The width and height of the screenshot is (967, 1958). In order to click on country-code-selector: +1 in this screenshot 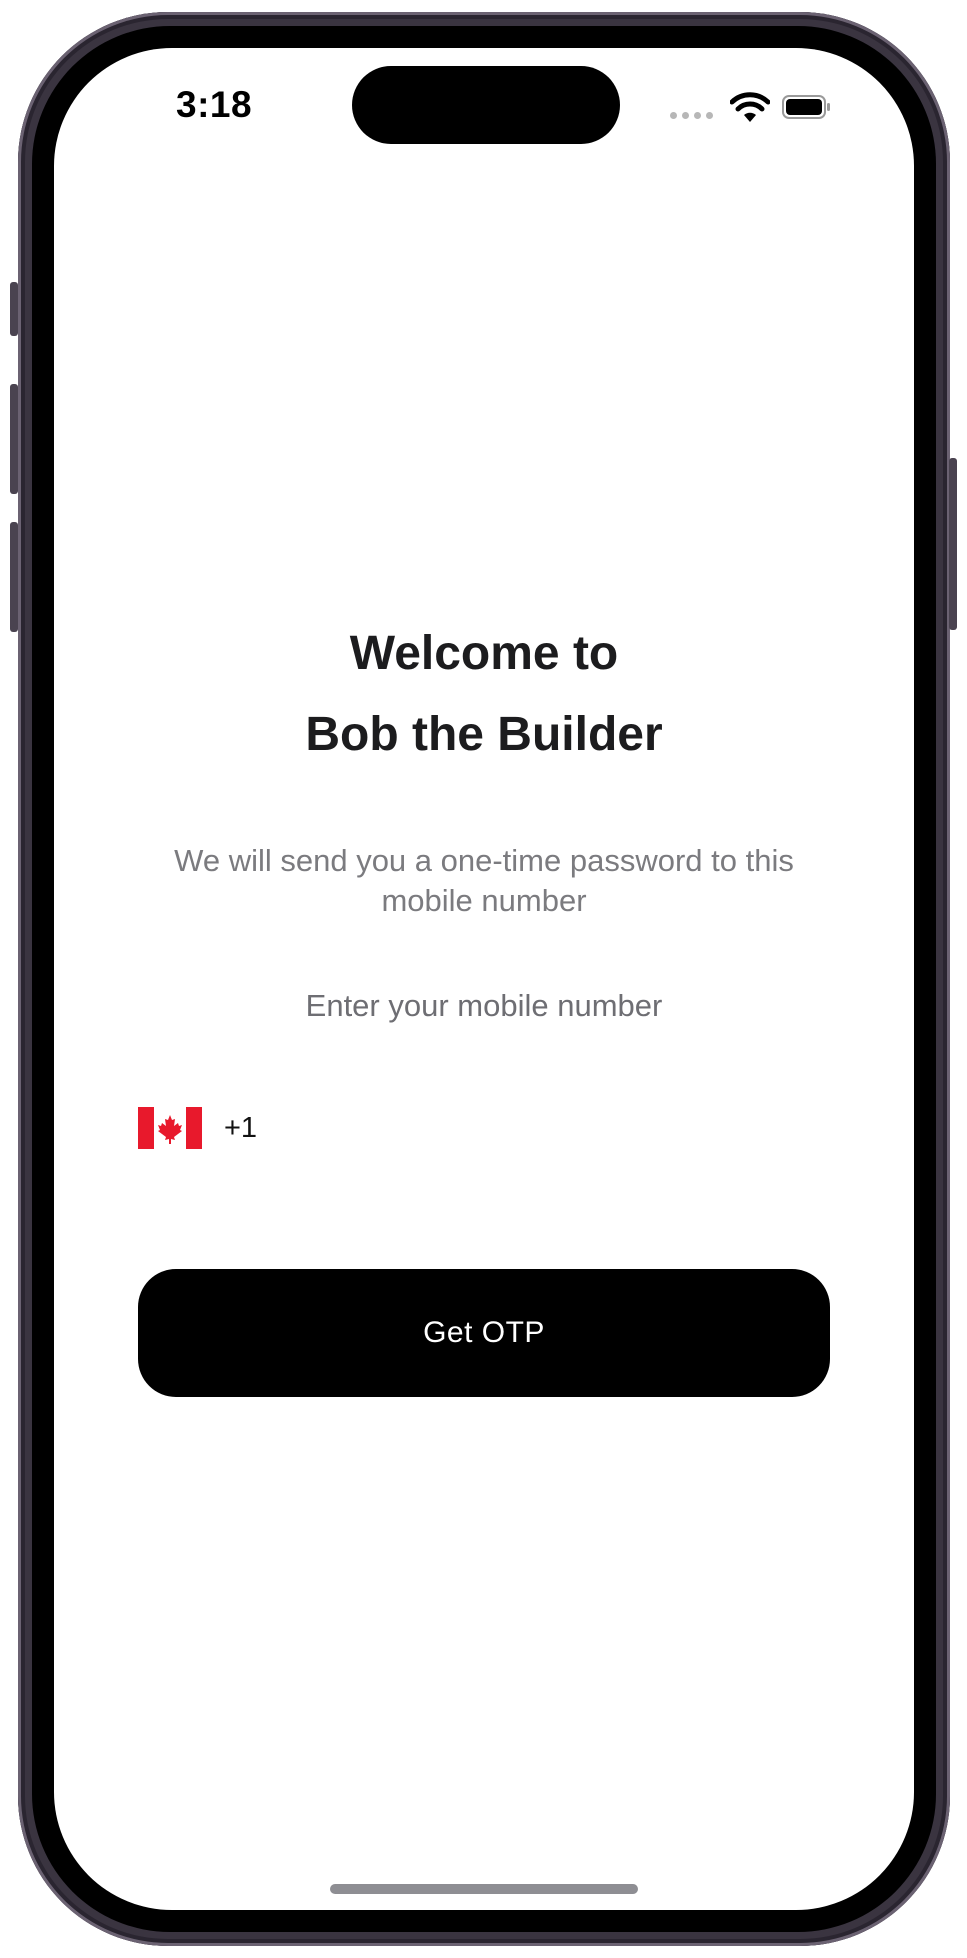, I will do `click(197, 1128)`.